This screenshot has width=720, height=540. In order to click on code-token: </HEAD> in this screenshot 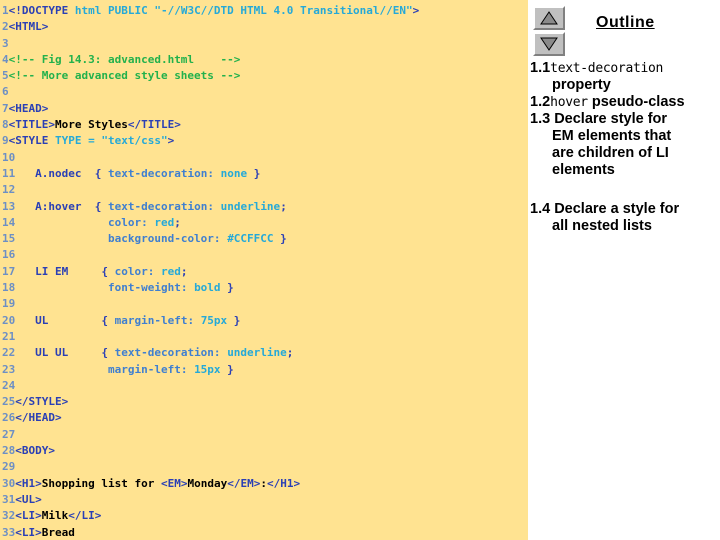, I will do `click(38, 418)`.